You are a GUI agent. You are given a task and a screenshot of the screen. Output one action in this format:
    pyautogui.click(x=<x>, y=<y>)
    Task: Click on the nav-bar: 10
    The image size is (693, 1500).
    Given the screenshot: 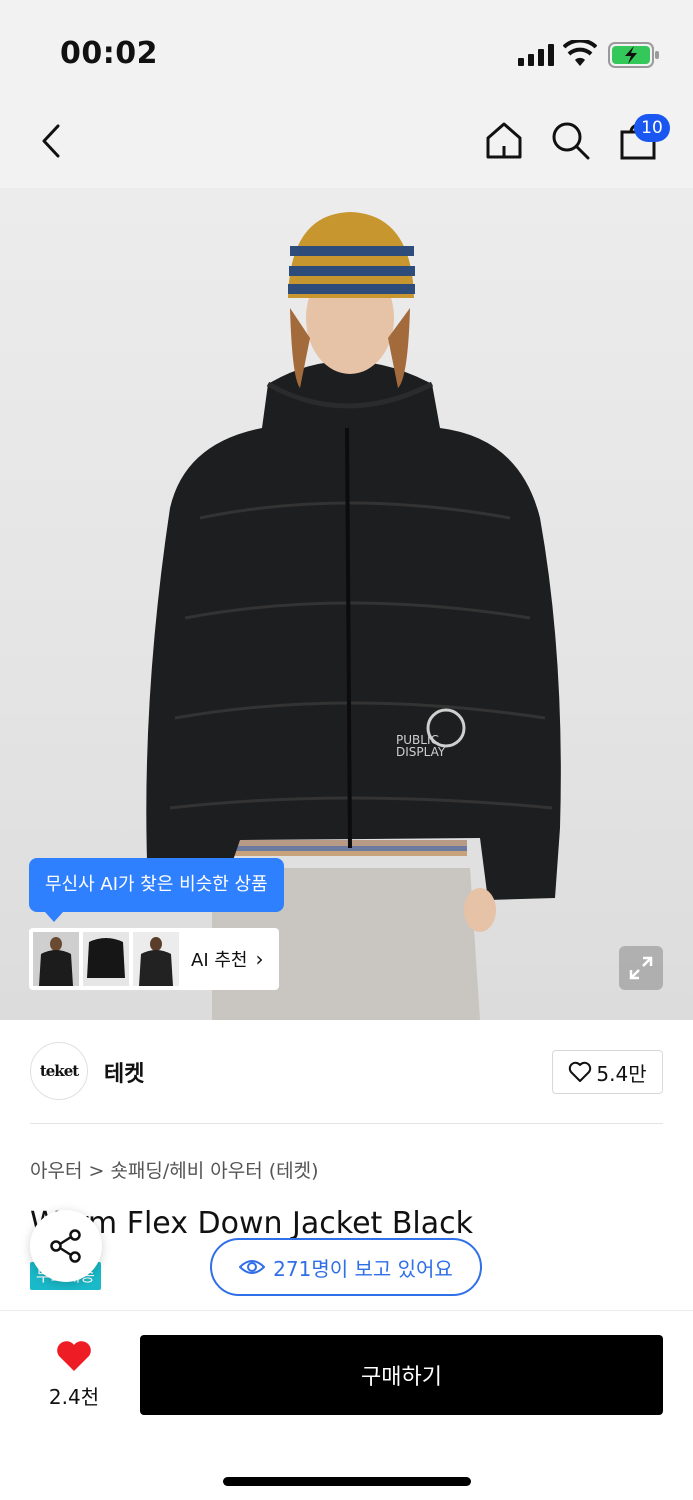 What is the action you would take?
    pyautogui.click(x=346, y=142)
    